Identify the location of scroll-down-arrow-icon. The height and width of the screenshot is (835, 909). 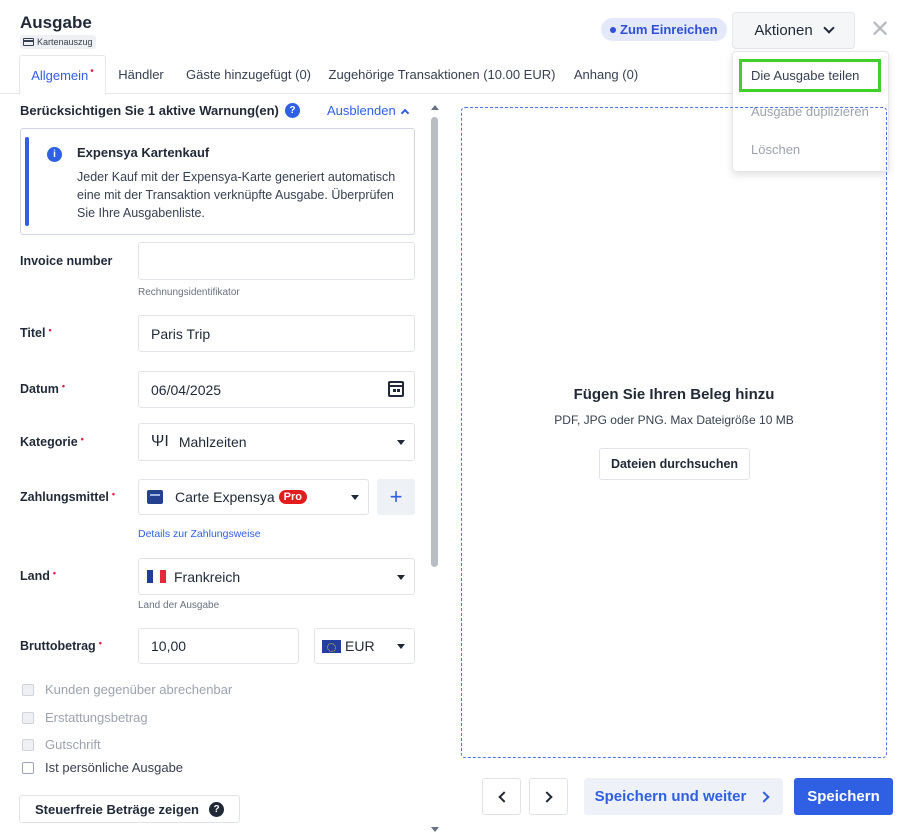
(435, 829).